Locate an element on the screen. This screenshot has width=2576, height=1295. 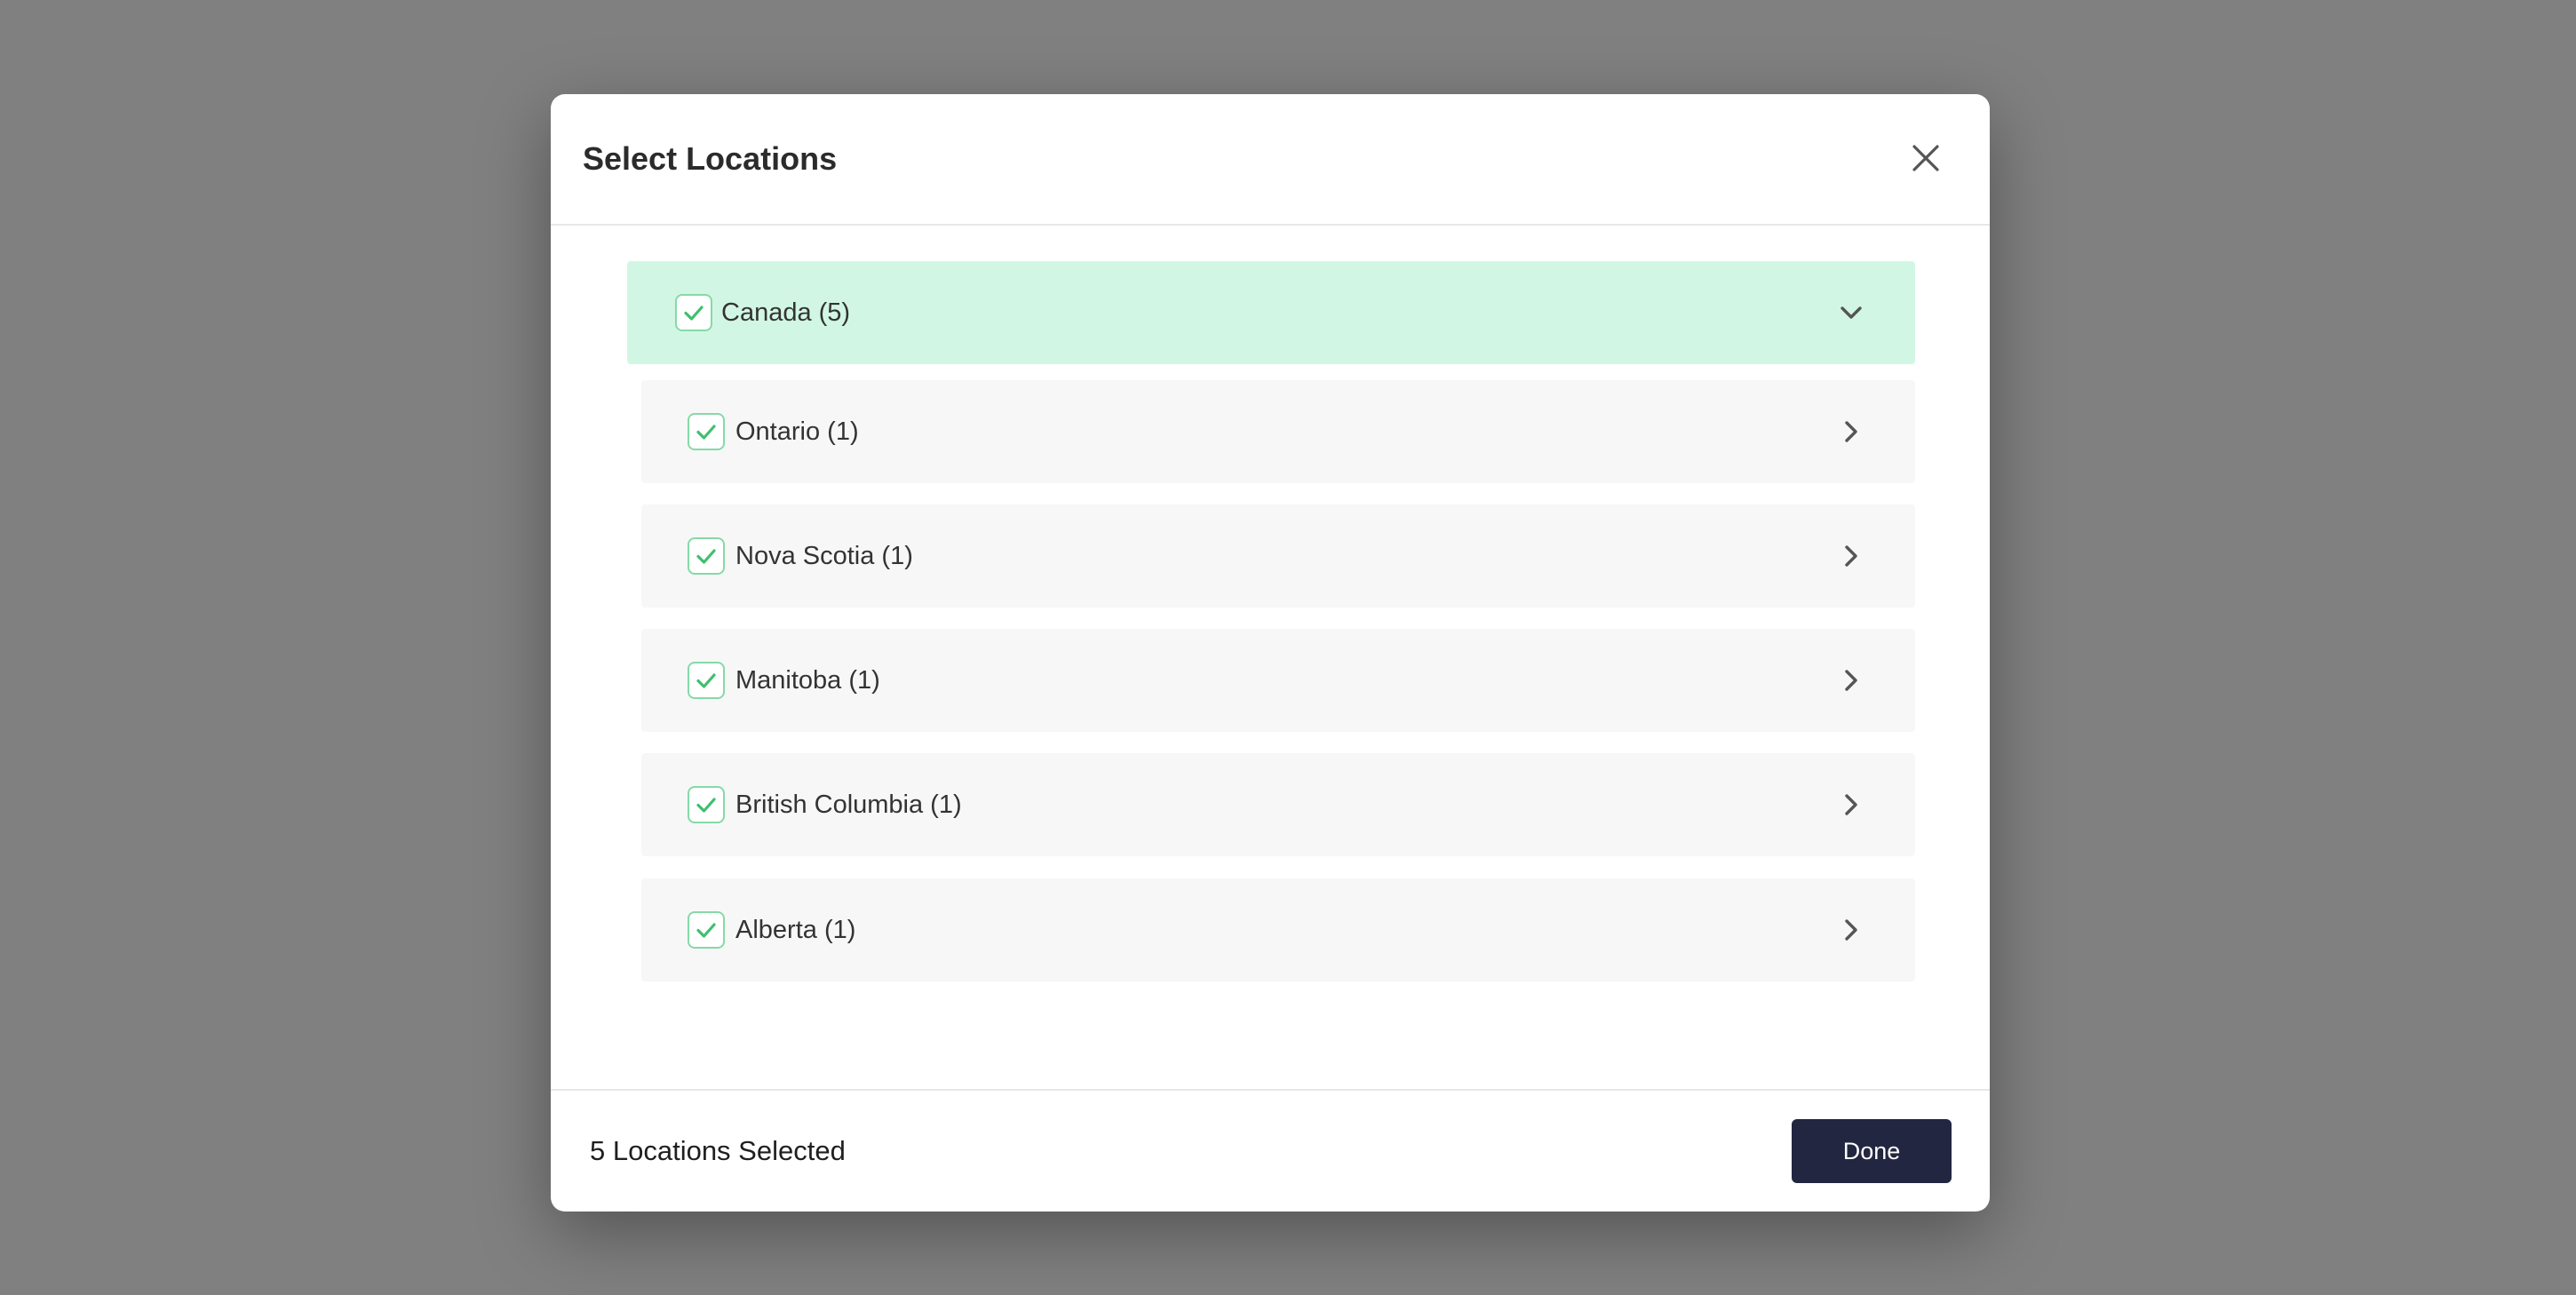
close-icon is located at coordinates (1925, 158).